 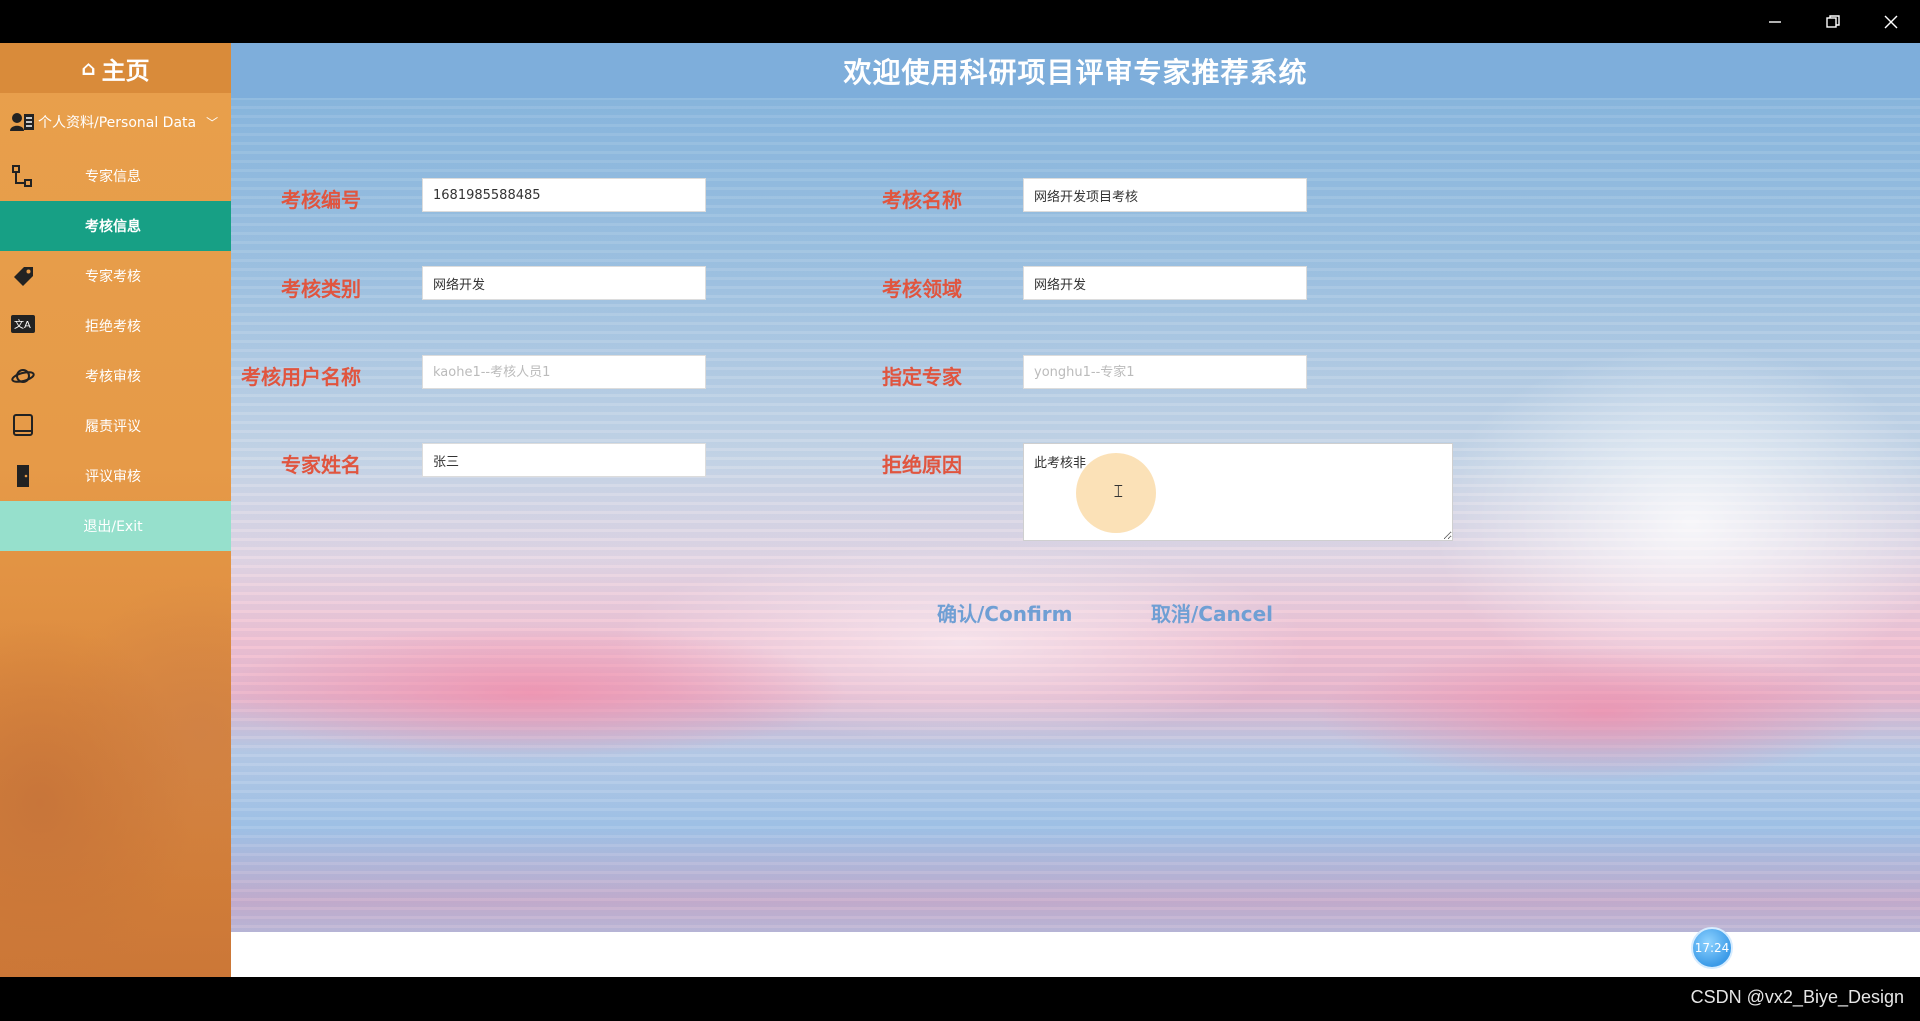 What do you see at coordinates (113, 227) in the screenshot?
I see `sidebar-item-label: 考核信息` at bounding box center [113, 227].